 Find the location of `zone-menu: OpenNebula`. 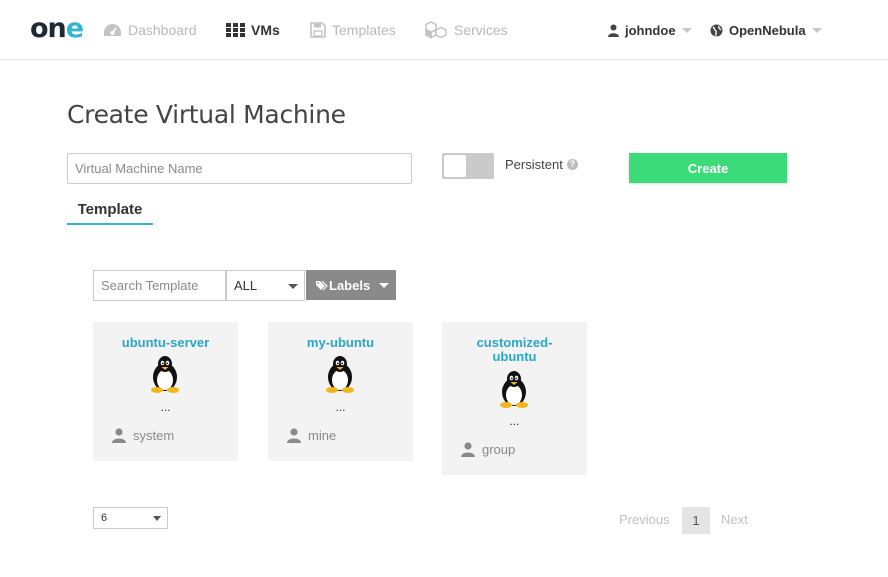

zone-menu: OpenNebula is located at coordinates (766, 30).